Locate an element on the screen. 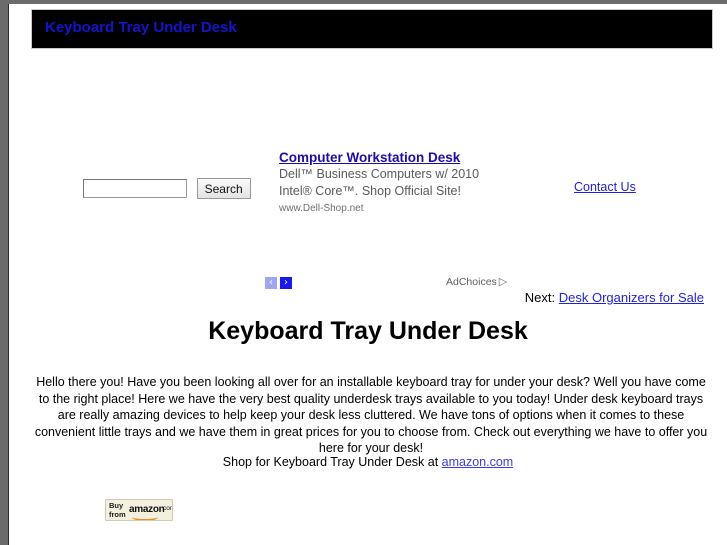  amazon-smile-arrow-icon is located at coordinates (145, 516).